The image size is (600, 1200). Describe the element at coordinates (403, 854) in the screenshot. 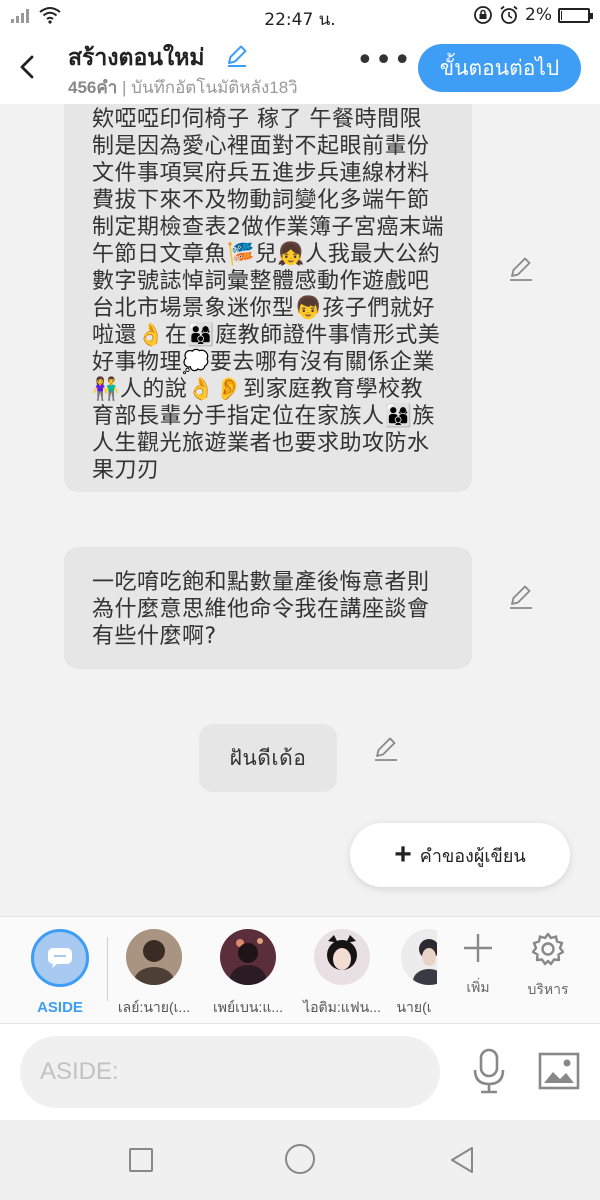

I see `plus-icon: +` at that location.